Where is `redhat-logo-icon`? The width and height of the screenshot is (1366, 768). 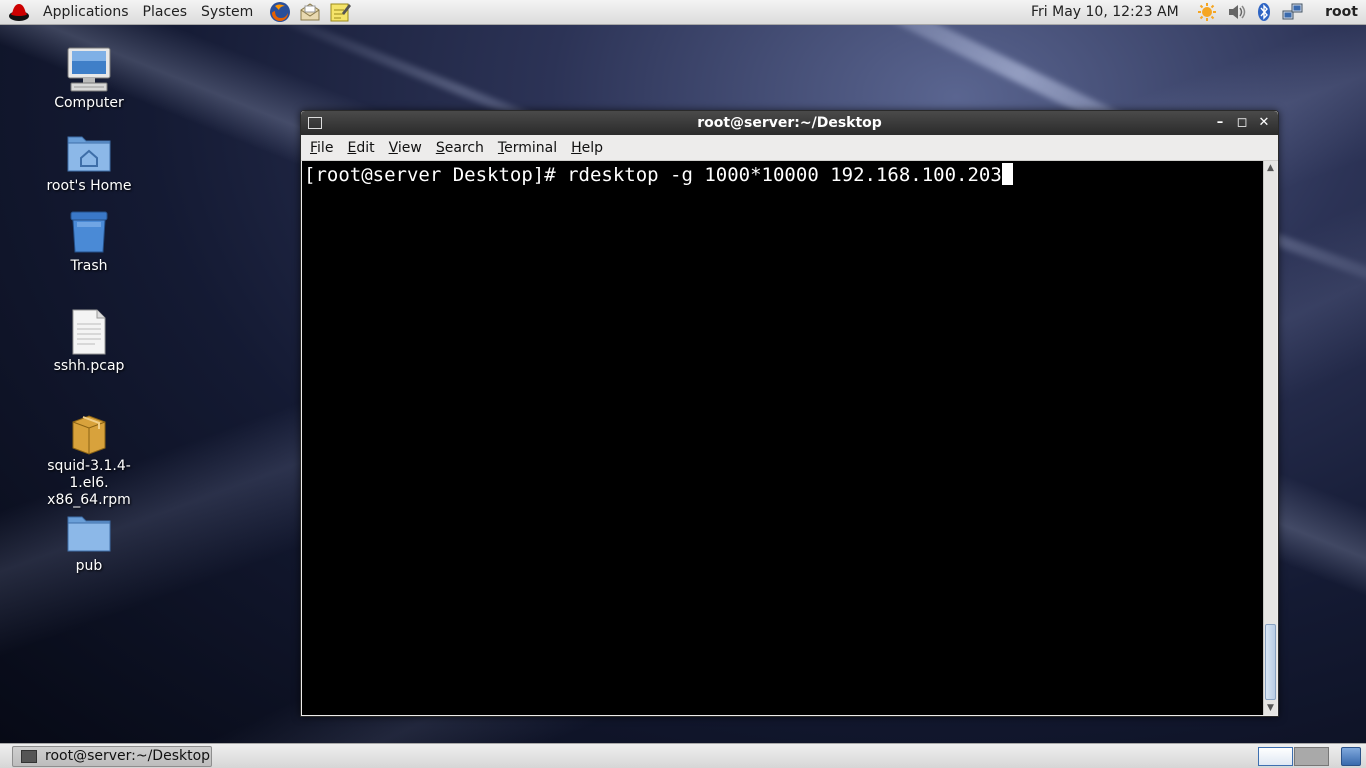
redhat-logo-icon is located at coordinates (19, 12).